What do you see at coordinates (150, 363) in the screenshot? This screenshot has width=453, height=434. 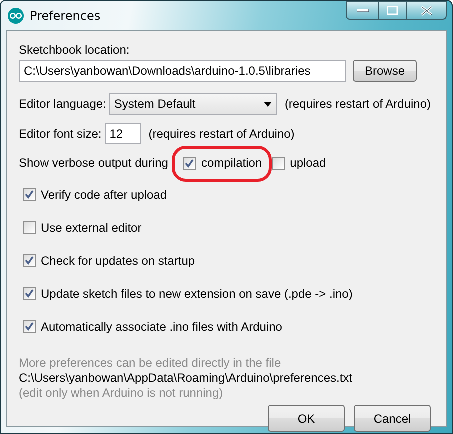 I see `info-text: More preferences can be edited directly in the file` at bounding box center [150, 363].